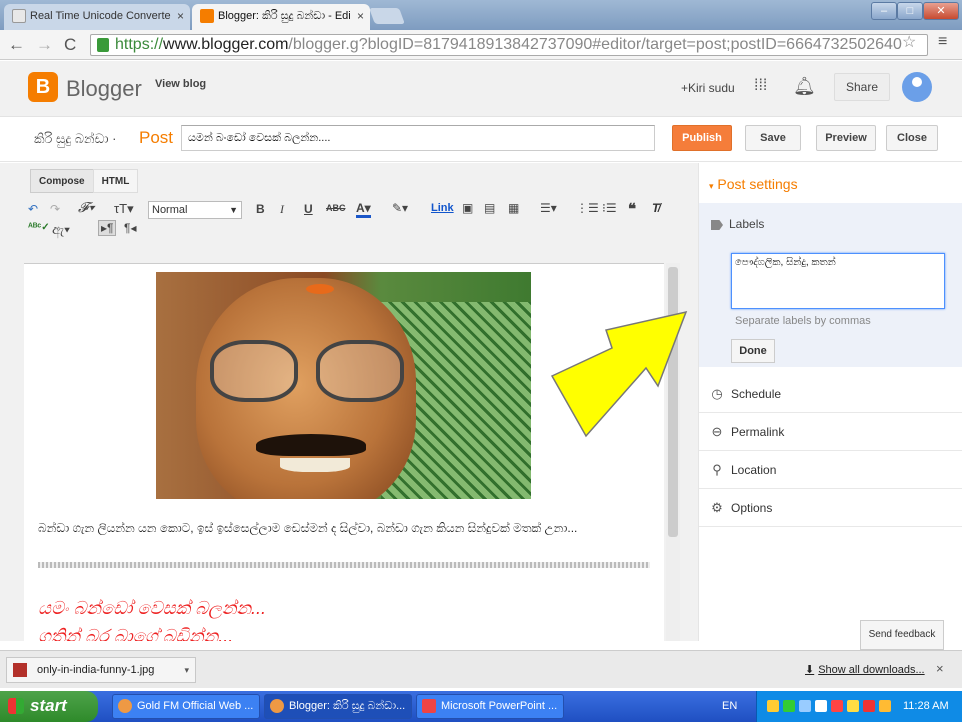  Describe the element at coordinates (156, 137) in the screenshot. I see `post-label: Post` at that location.